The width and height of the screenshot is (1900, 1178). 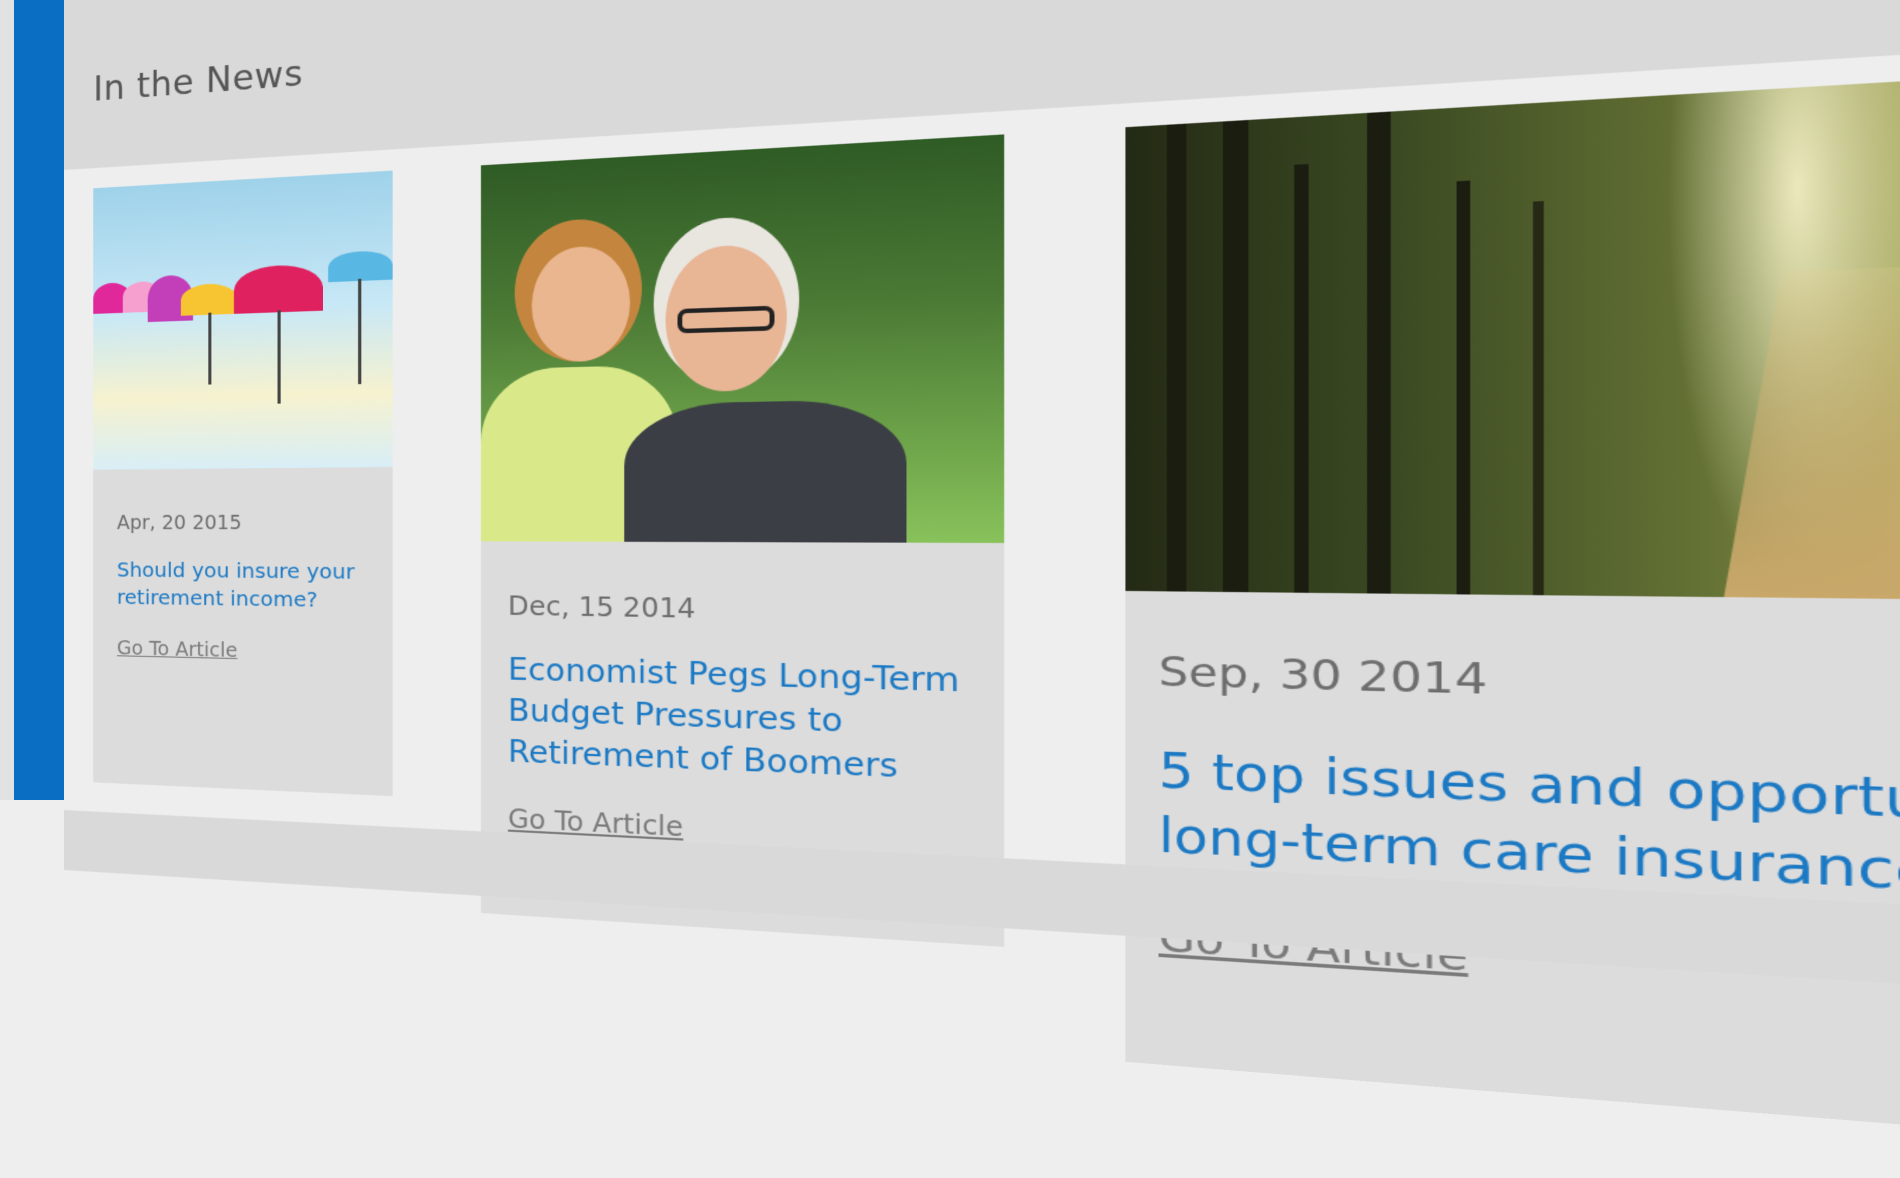 What do you see at coordinates (242, 320) in the screenshot?
I see `umbrellas-image` at bounding box center [242, 320].